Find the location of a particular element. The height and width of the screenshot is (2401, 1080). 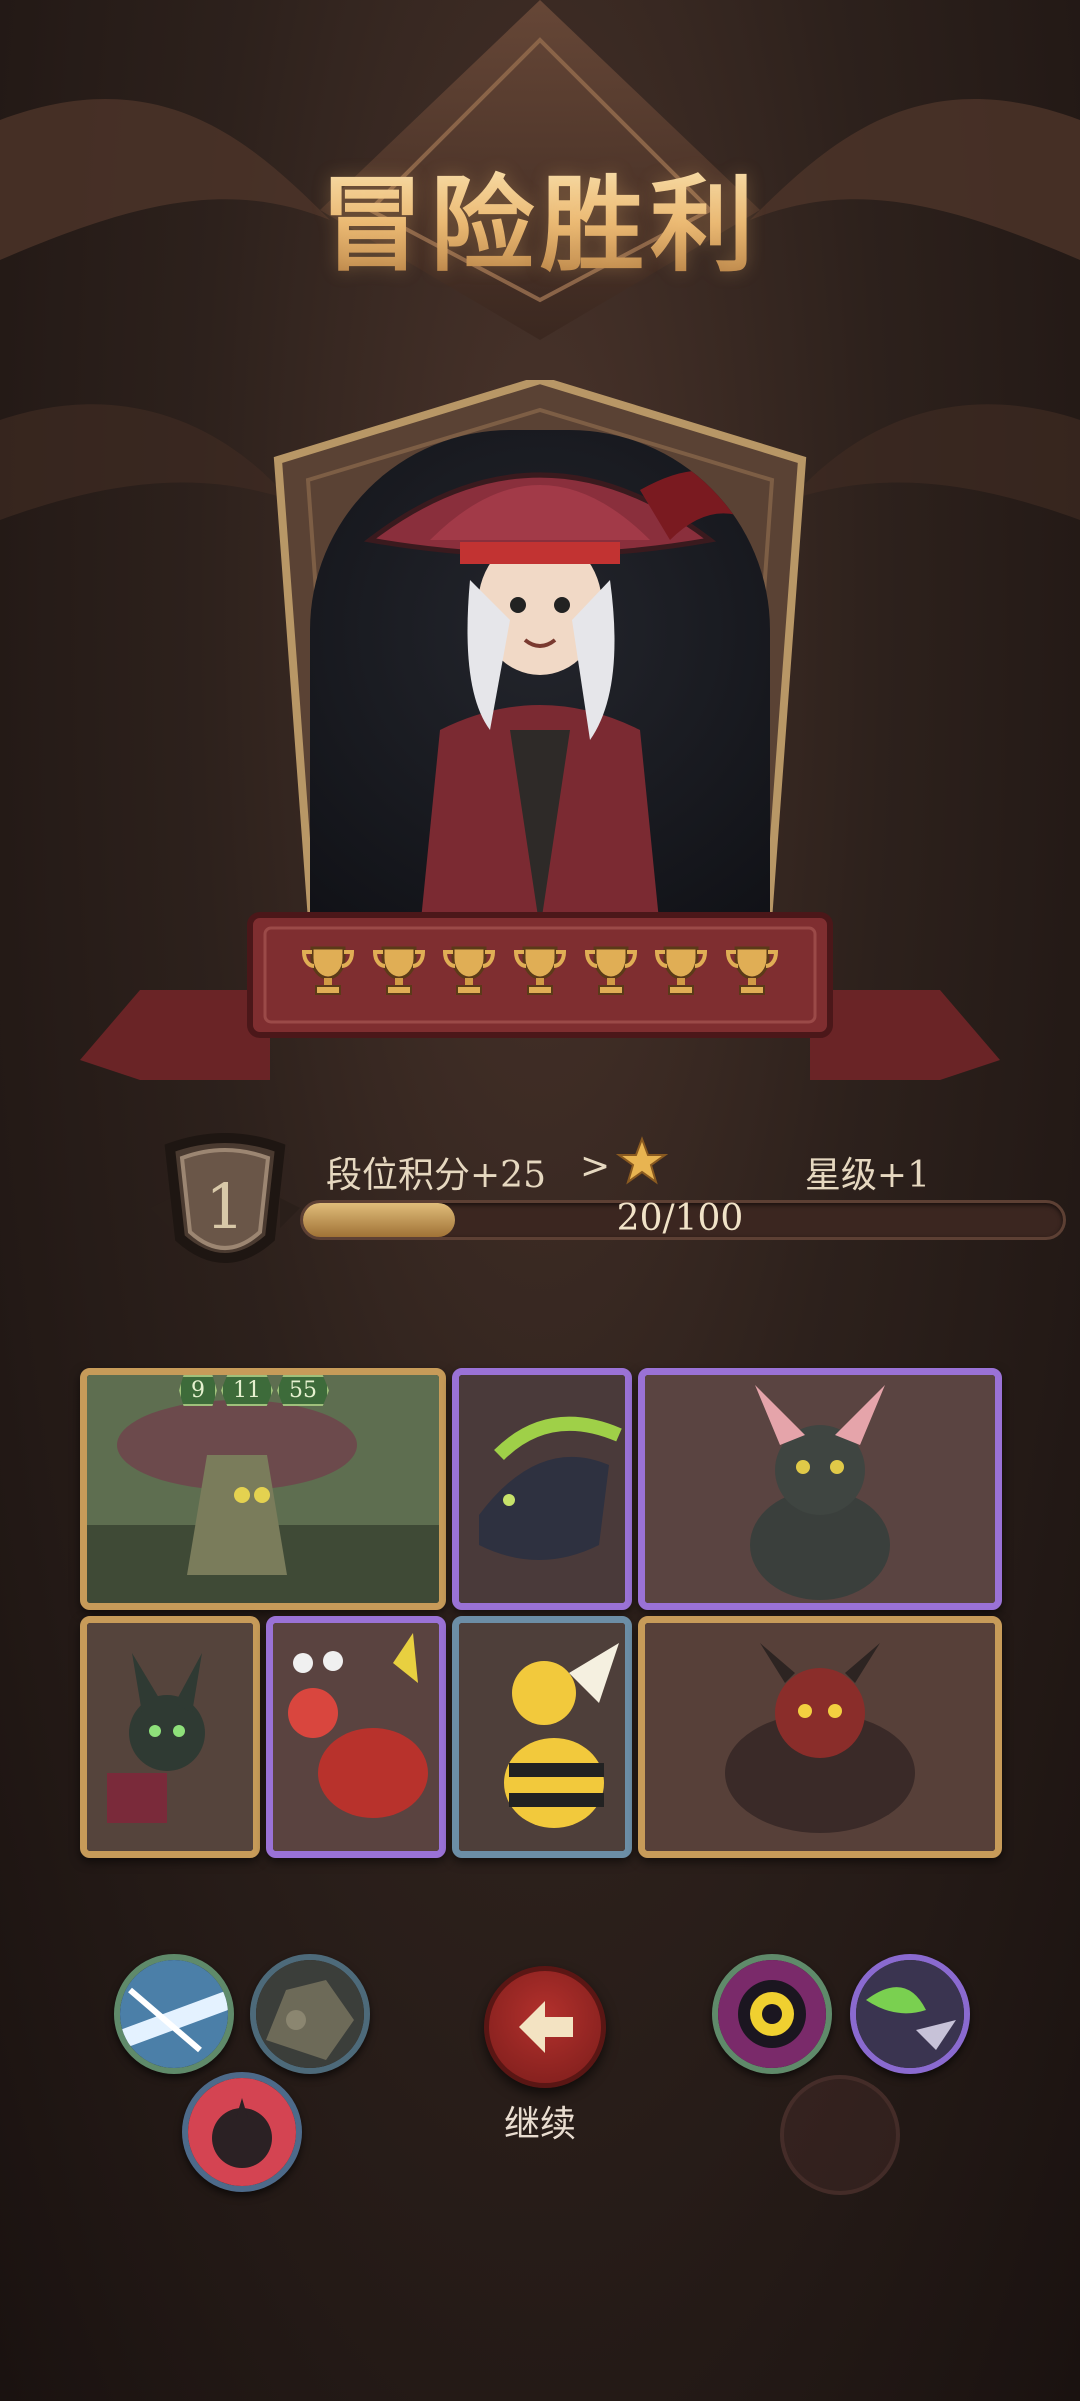

star-level-label: 星级+1 is located at coordinates (867, 1175).